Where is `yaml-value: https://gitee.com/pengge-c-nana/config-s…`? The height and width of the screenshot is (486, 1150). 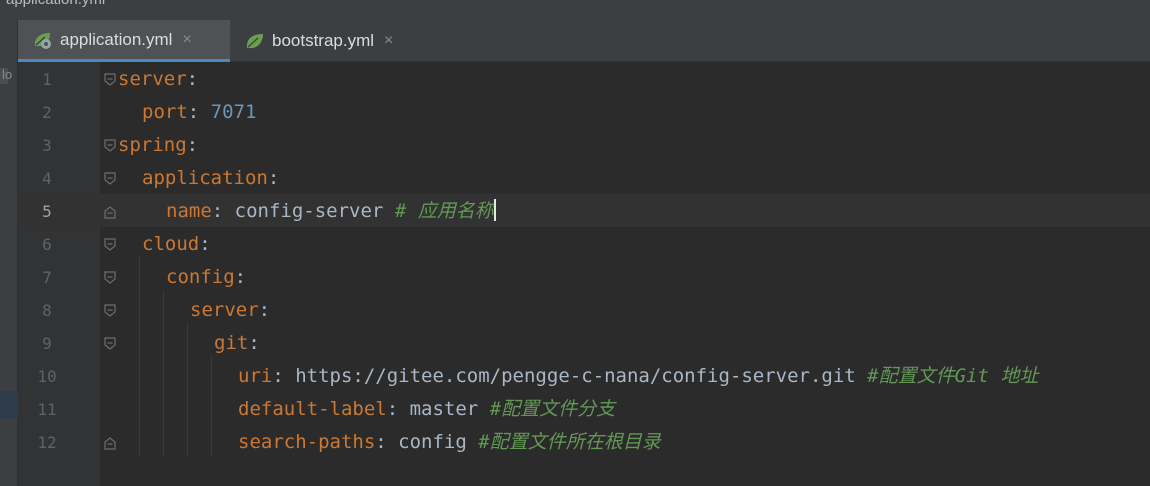
yaml-value: https://gitee.com/pengge-c-nana/config-s… is located at coordinates (581, 376).